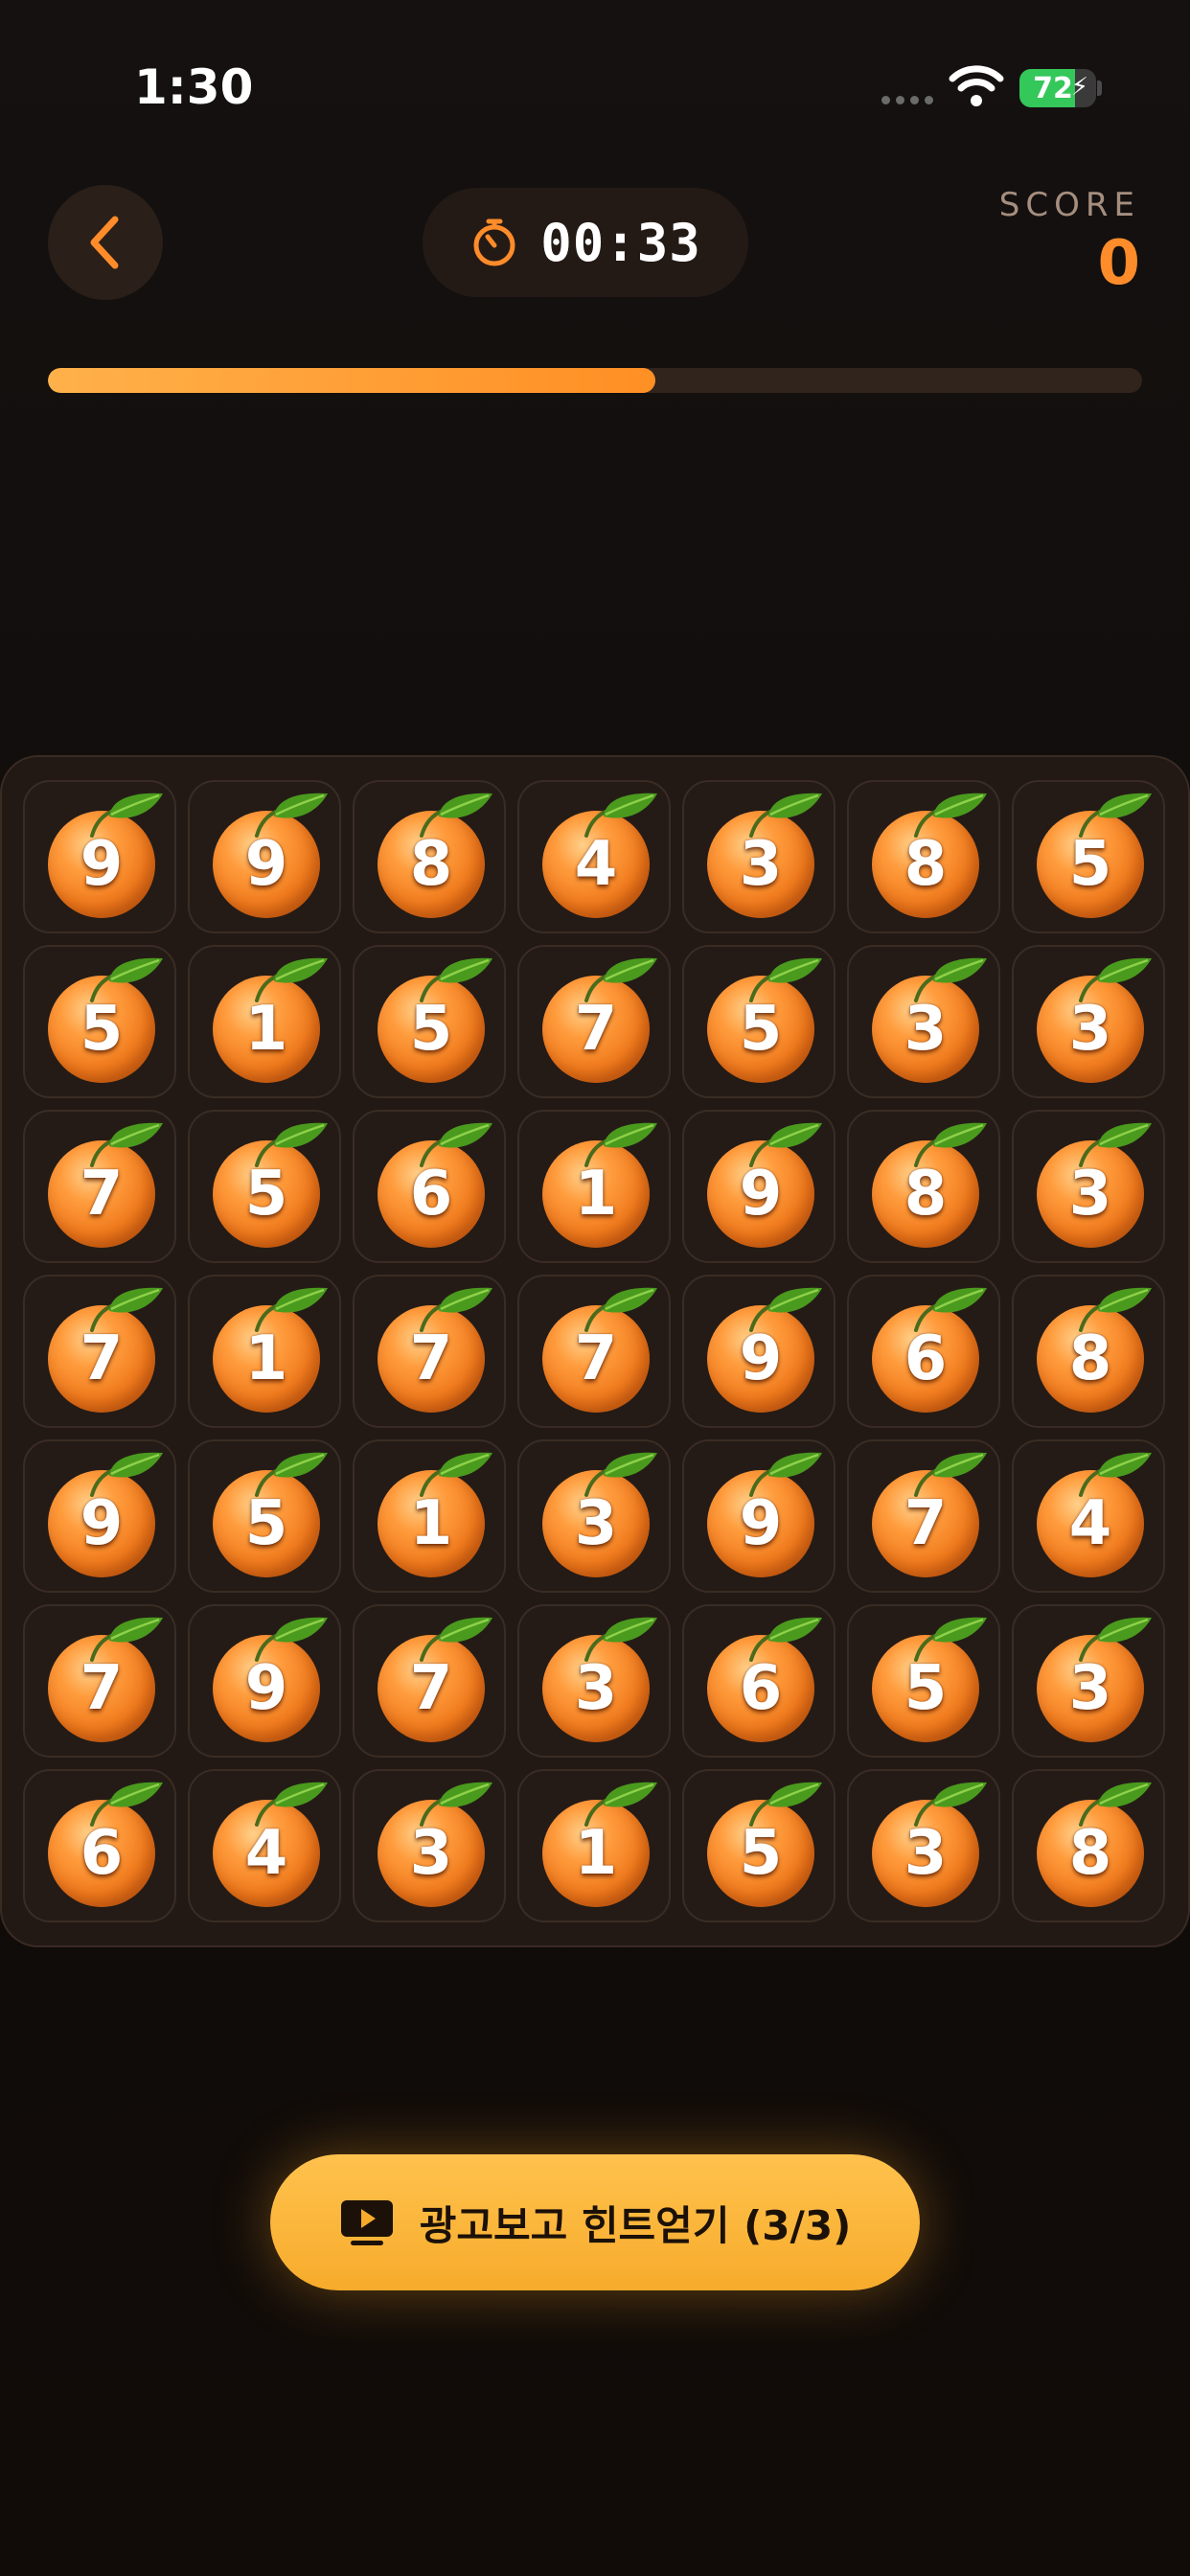  Describe the element at coordinates (636, 2225) in the screenshot. I see `hint-button-label: 광고보고 힌트얻기 (3/3)` at that location.